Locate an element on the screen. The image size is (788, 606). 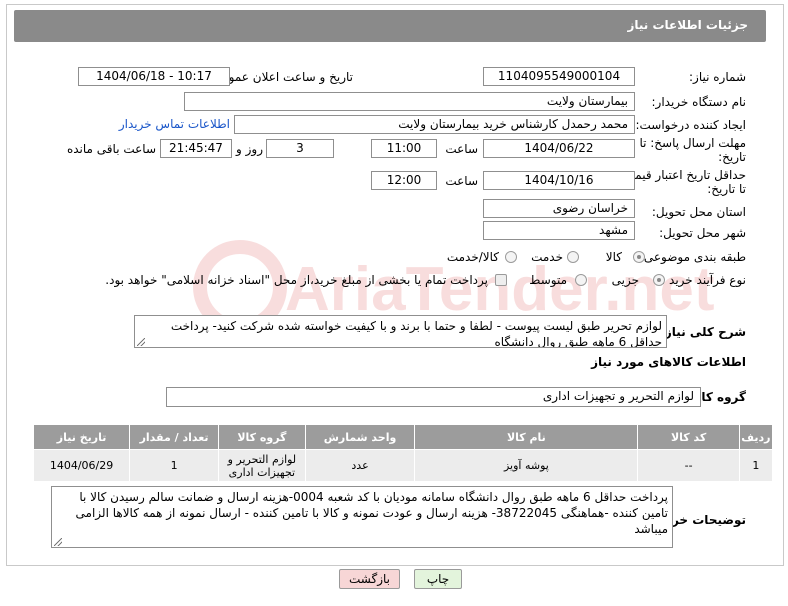
category-option-service: خدمت is located at coordinates (547, 257).